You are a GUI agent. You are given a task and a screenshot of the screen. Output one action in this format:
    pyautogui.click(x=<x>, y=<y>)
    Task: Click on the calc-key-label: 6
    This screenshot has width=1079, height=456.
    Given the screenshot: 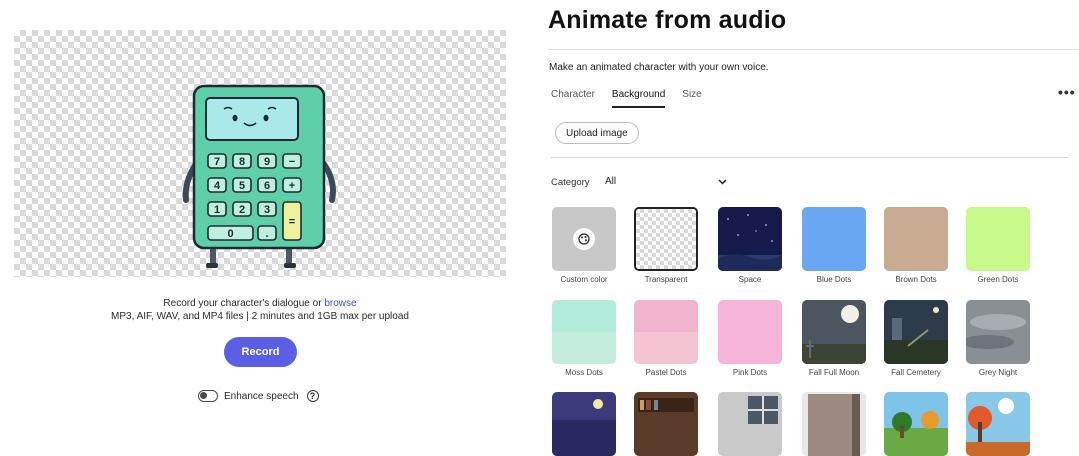 What is the action you would take?
    pyautogui.click(x=267, y=186)
    